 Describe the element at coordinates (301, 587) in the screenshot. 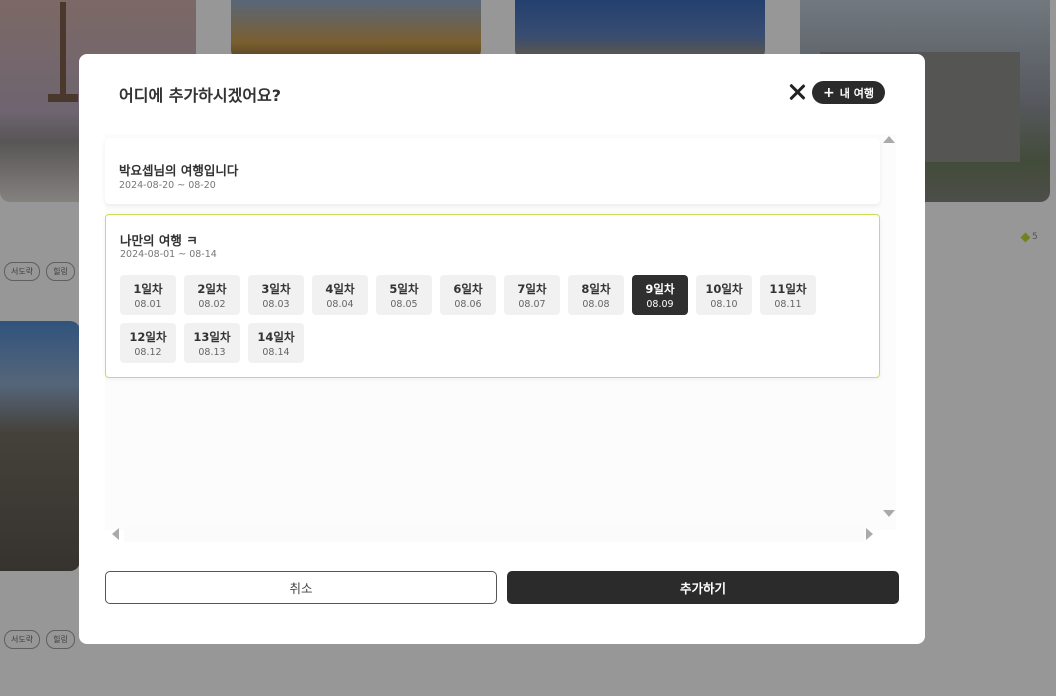

I see `cancel-button: 취소` at that location.